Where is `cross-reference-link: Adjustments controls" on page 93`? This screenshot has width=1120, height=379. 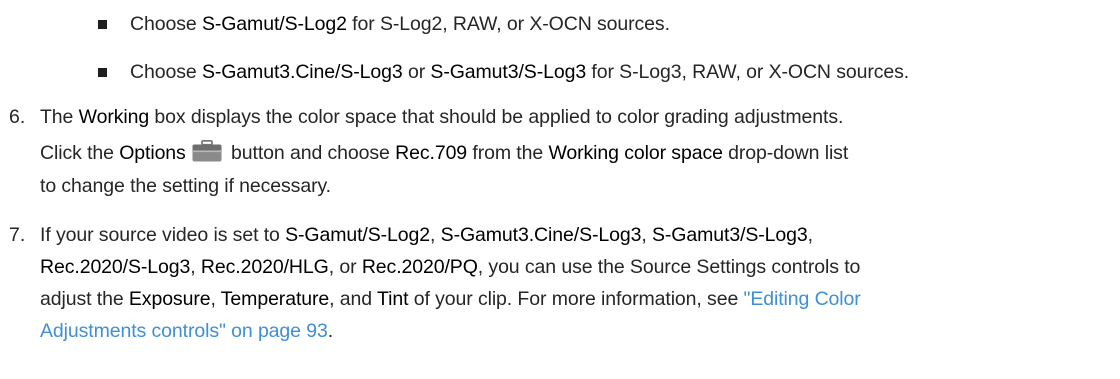
cross-reference-link: Adjustments controls" on page 93 is located at coordinates (184, 331).